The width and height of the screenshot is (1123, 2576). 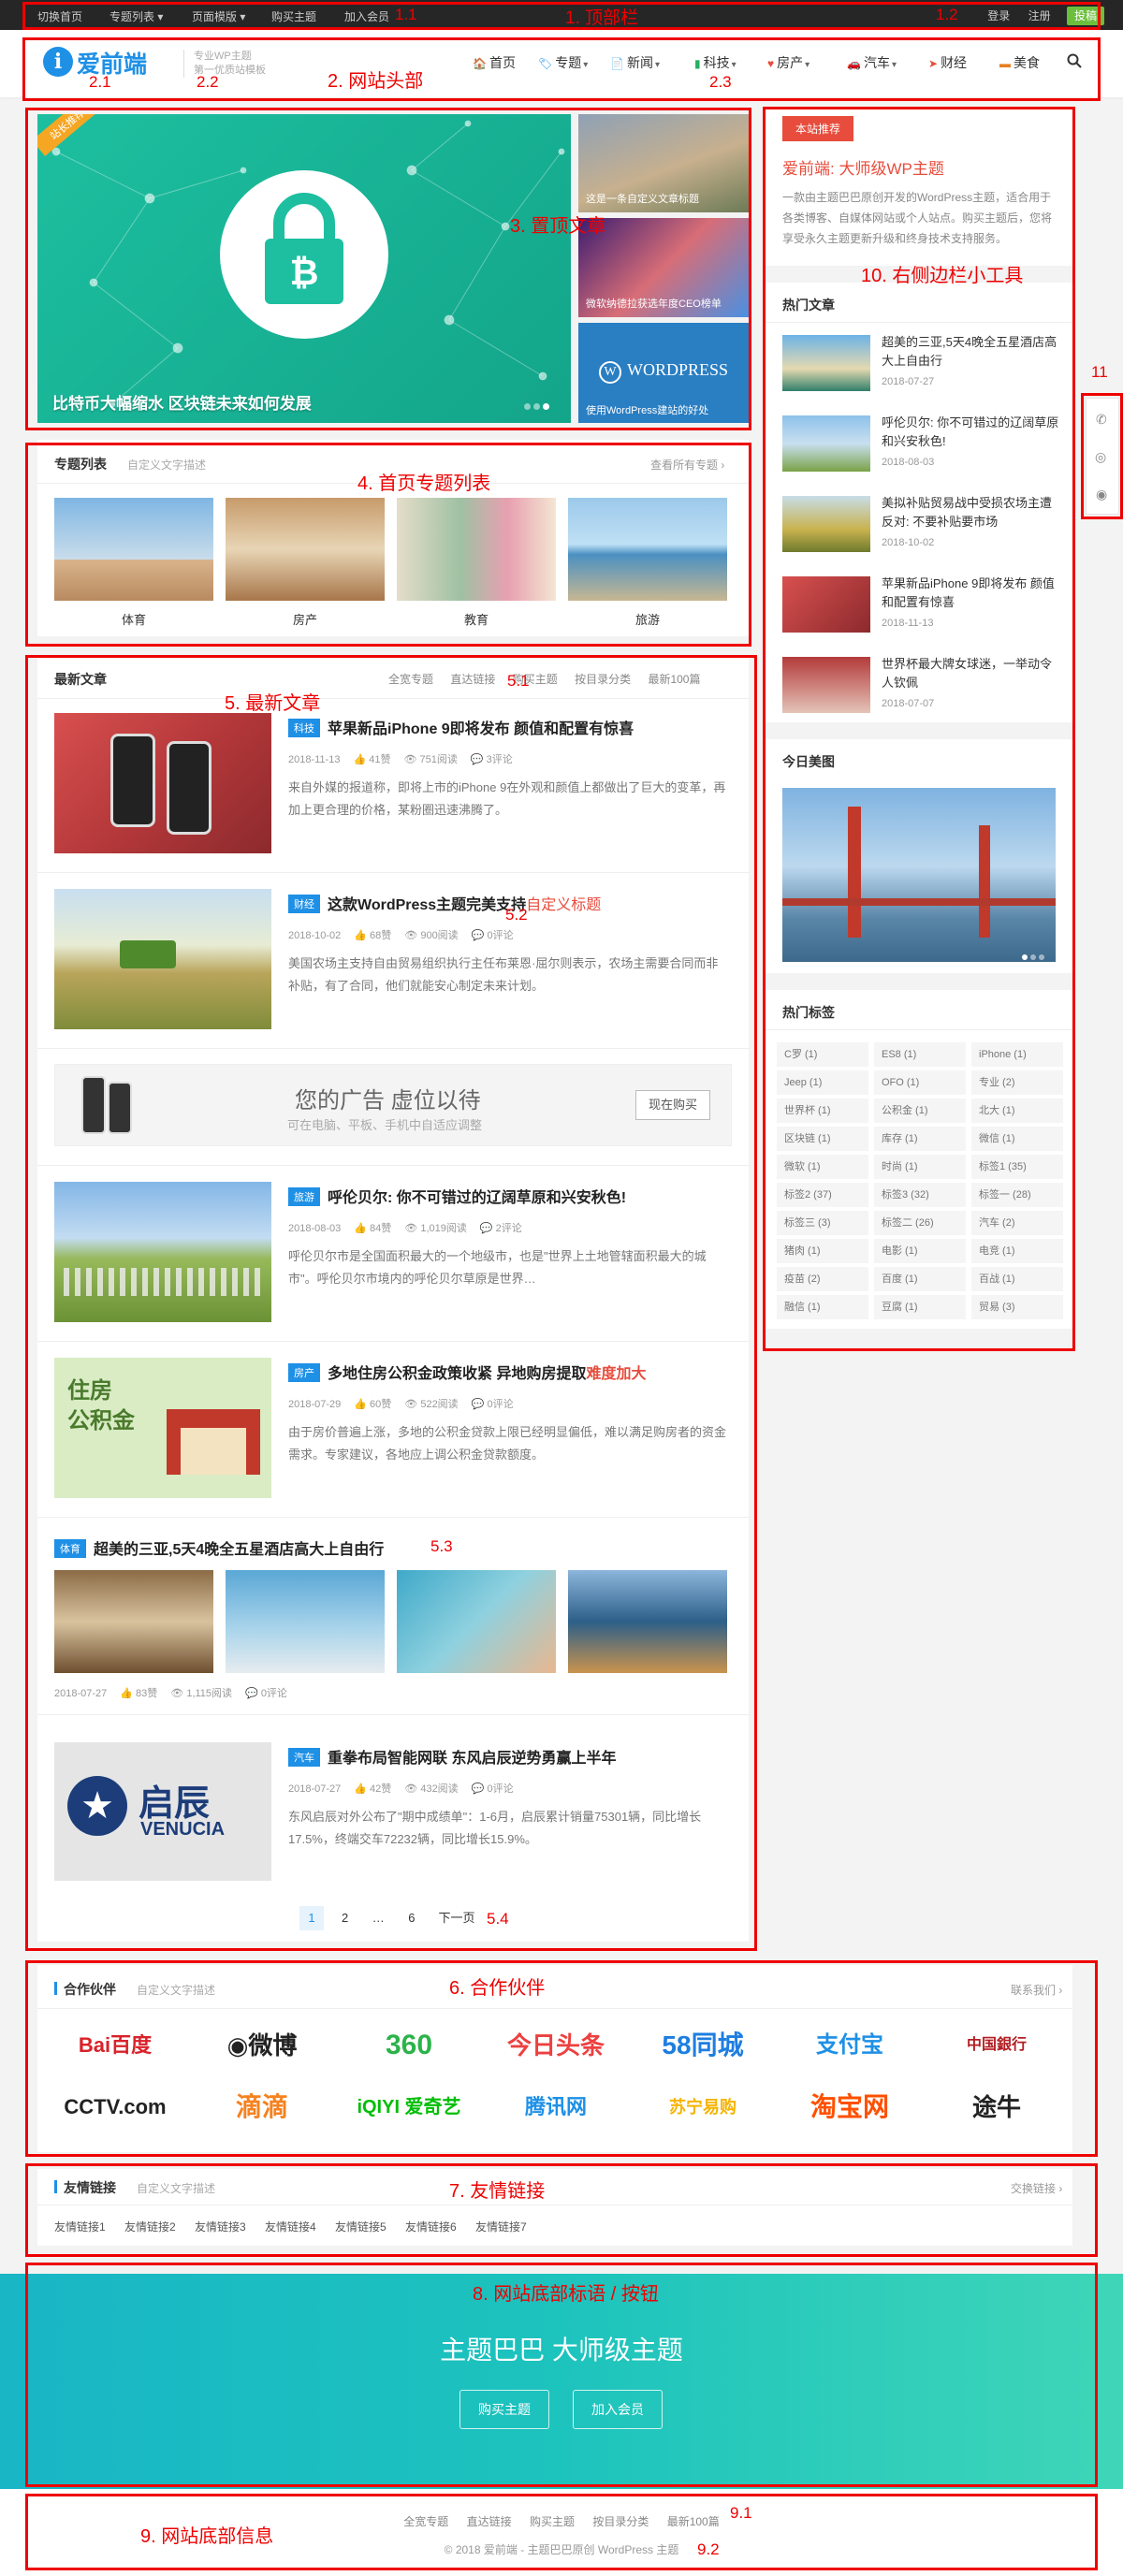 What do you see at coordinates (360, 2226) in the screenshot?
I see `friend-link: 友情链接5` at bounding box center [360, 2226].